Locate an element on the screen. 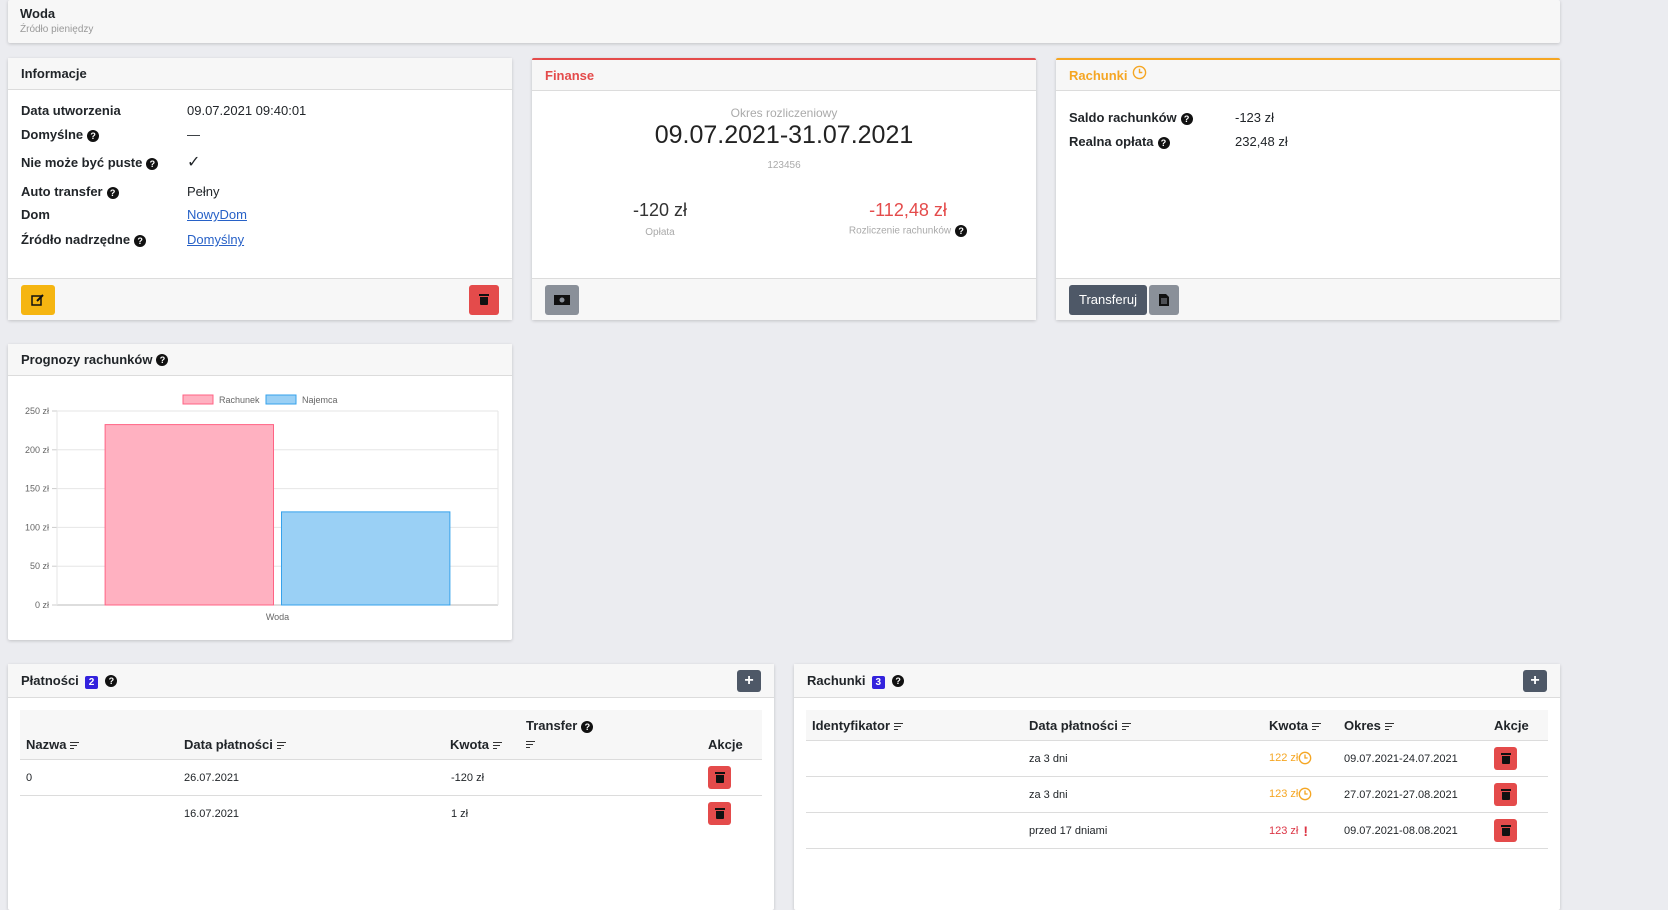 The width and height of the screenshot is (1668, 910). bill-period: 09.07.2021-08.08.2021 is located at coordinates (1401, 831).